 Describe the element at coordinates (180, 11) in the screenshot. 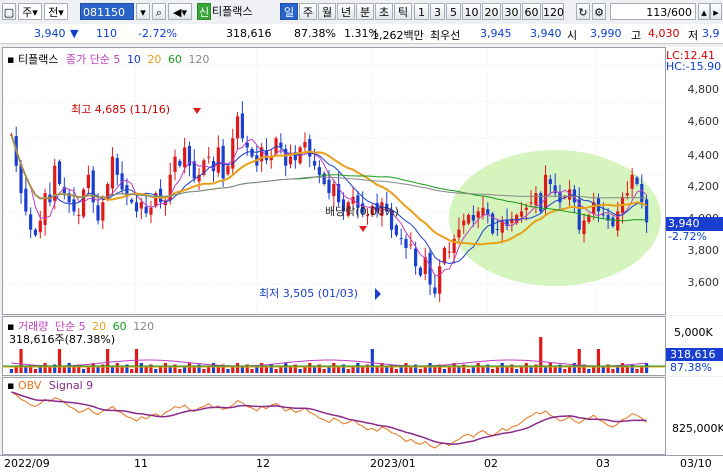

I see `sound-icon: ◀▾` at that location.